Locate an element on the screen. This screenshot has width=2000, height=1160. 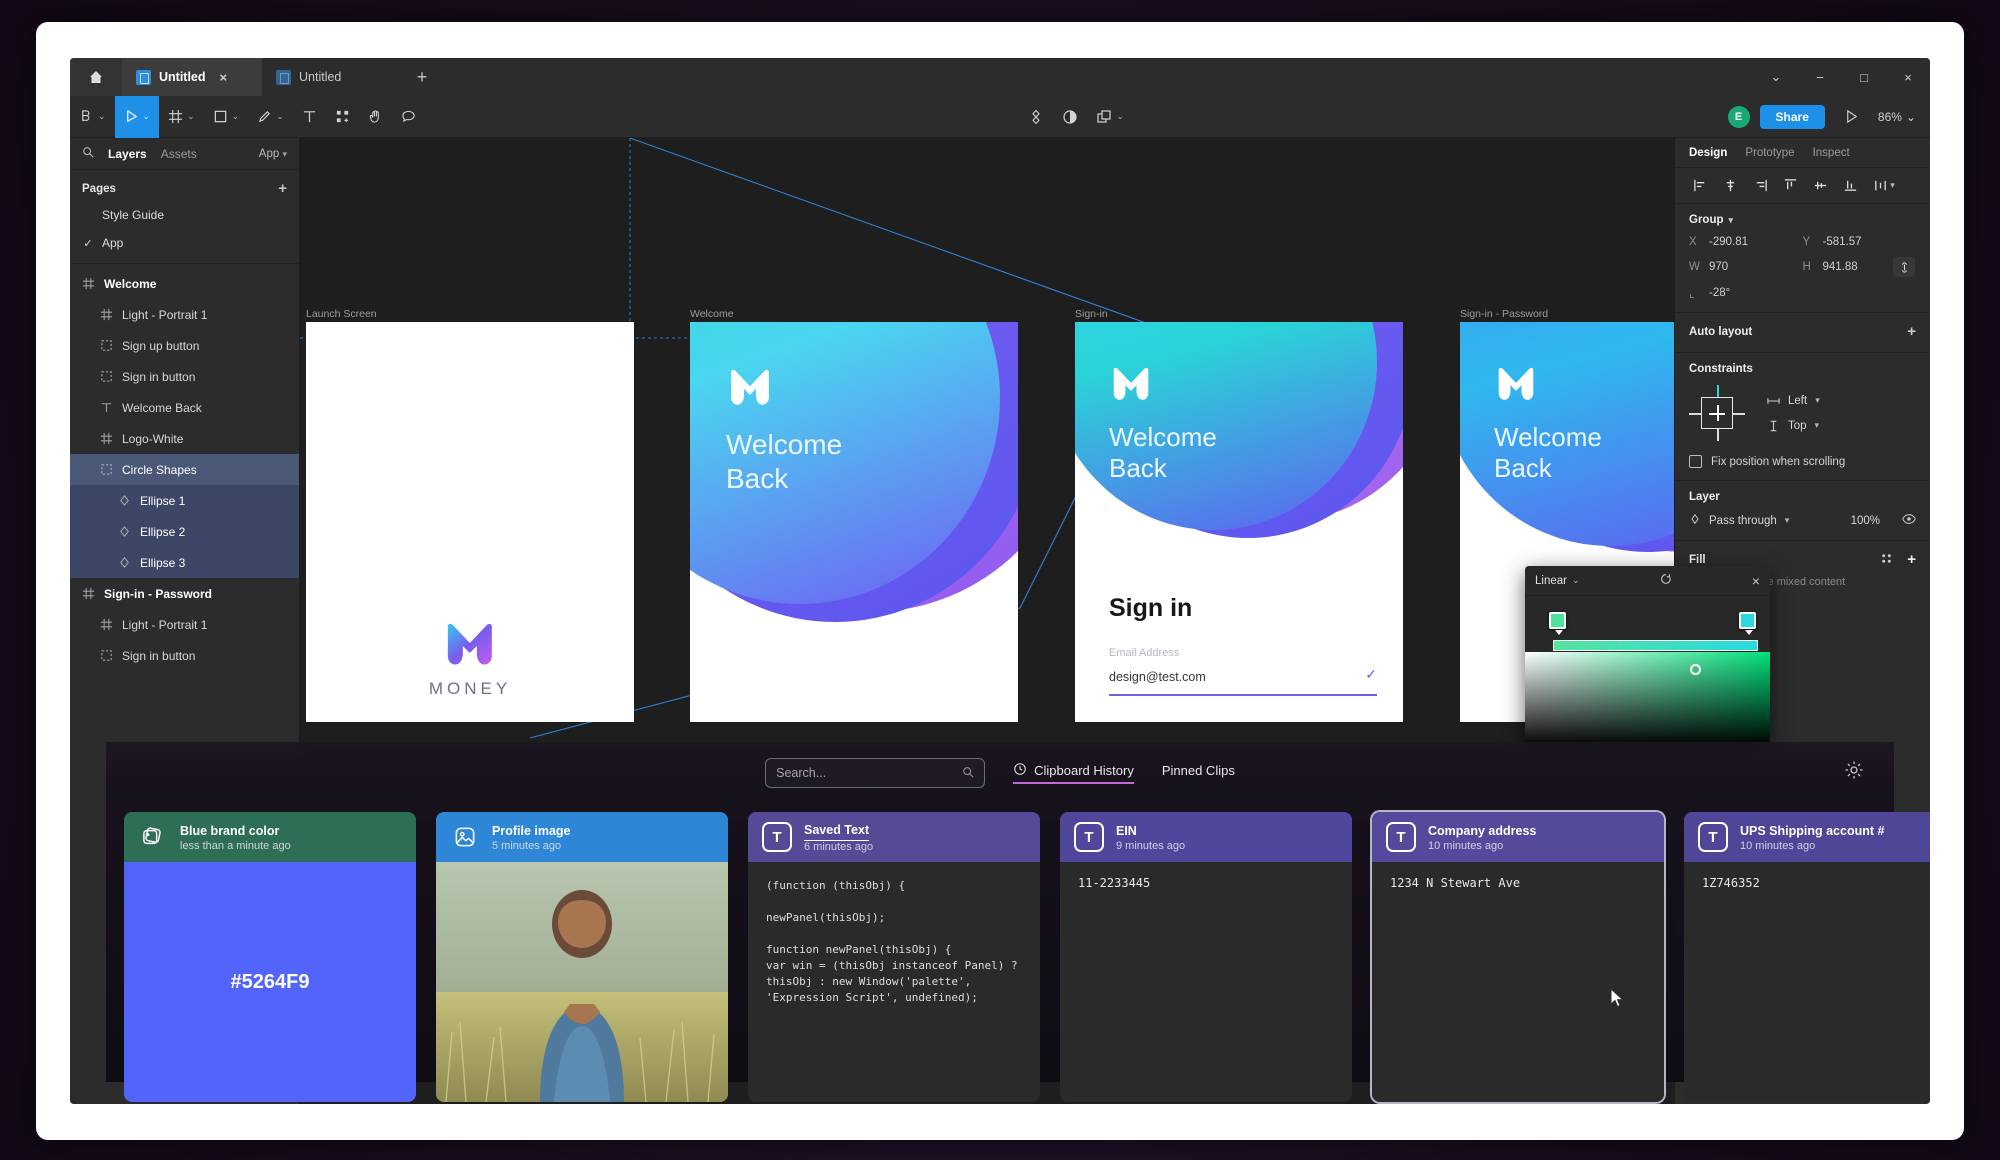
clipboard-card-ein: T EIN 9 minutes ago 11-2233445 is located at coordinates (1206, 957).